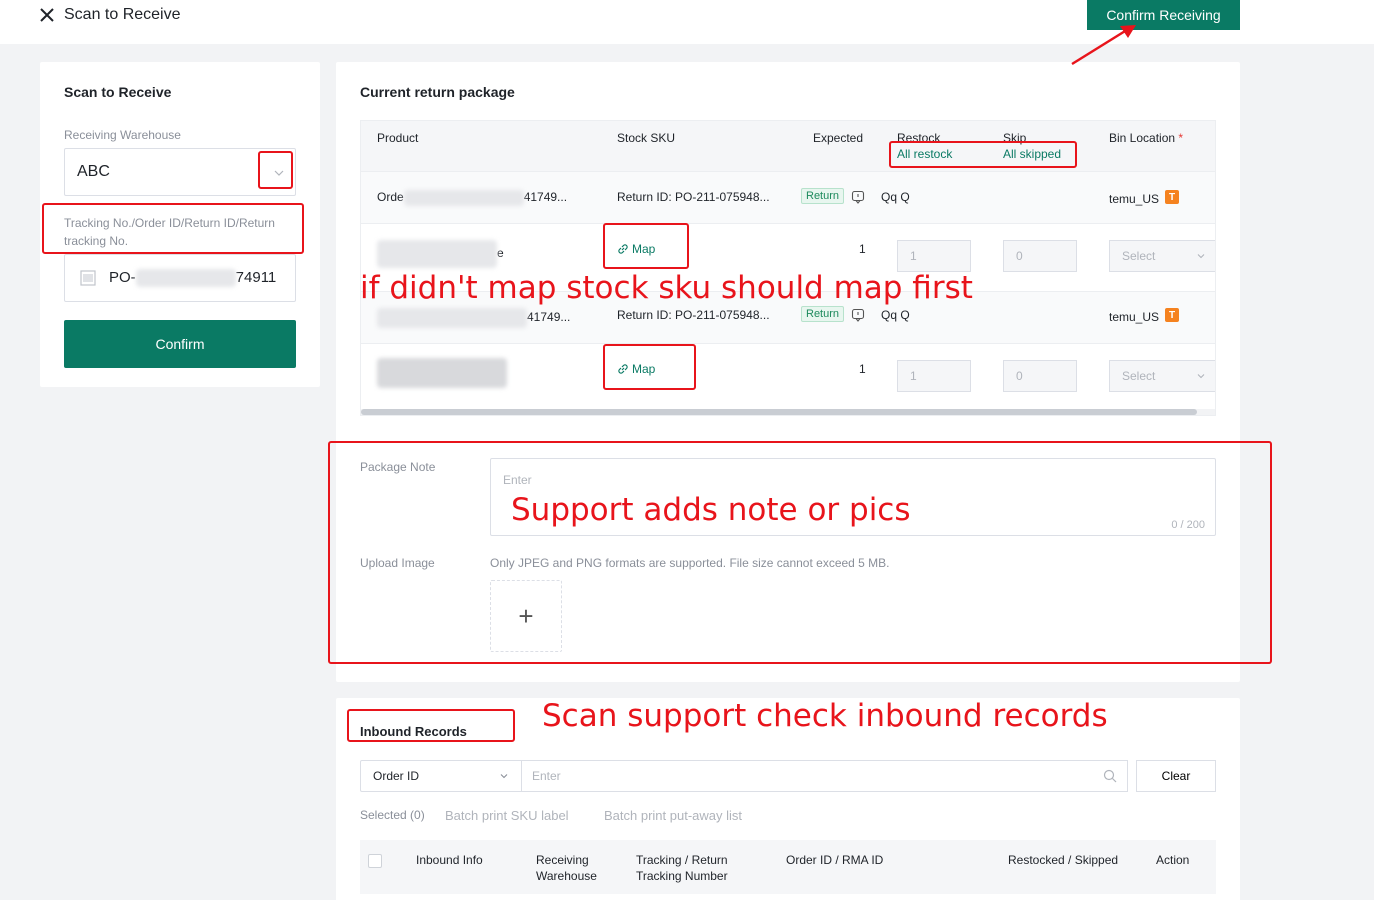 Image resolution: width=1374 pixels, height=900 pixels. What do you see at coordinates (396, 776) in the screenshot?
I see `filter-type-value: Order ID` at bounding box center [396, 776].